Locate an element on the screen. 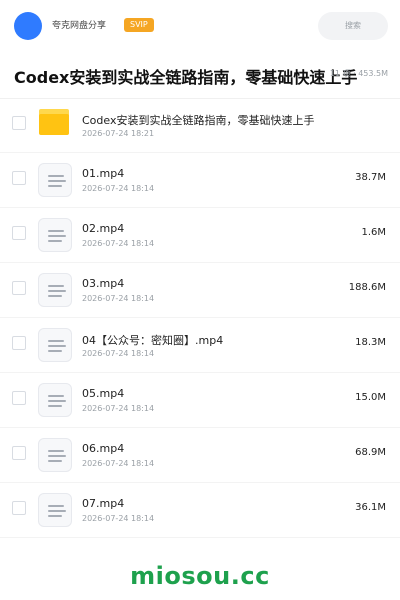 The image size is (400, 600). folder-icon is located at coordinates (54, 122).